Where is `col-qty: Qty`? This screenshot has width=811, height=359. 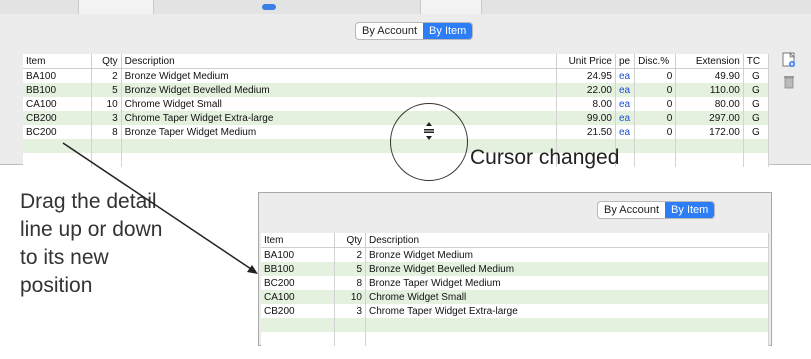
col-qty: Qty is located at coordinates (350, 240).